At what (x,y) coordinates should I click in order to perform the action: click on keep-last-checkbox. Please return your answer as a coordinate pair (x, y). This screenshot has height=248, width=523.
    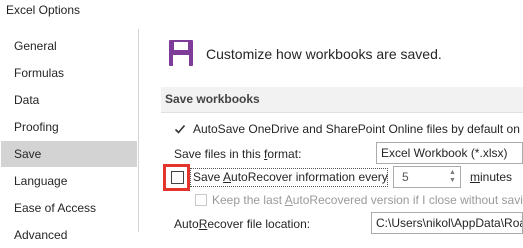
    Looking at the image, I should click on (201, 200).